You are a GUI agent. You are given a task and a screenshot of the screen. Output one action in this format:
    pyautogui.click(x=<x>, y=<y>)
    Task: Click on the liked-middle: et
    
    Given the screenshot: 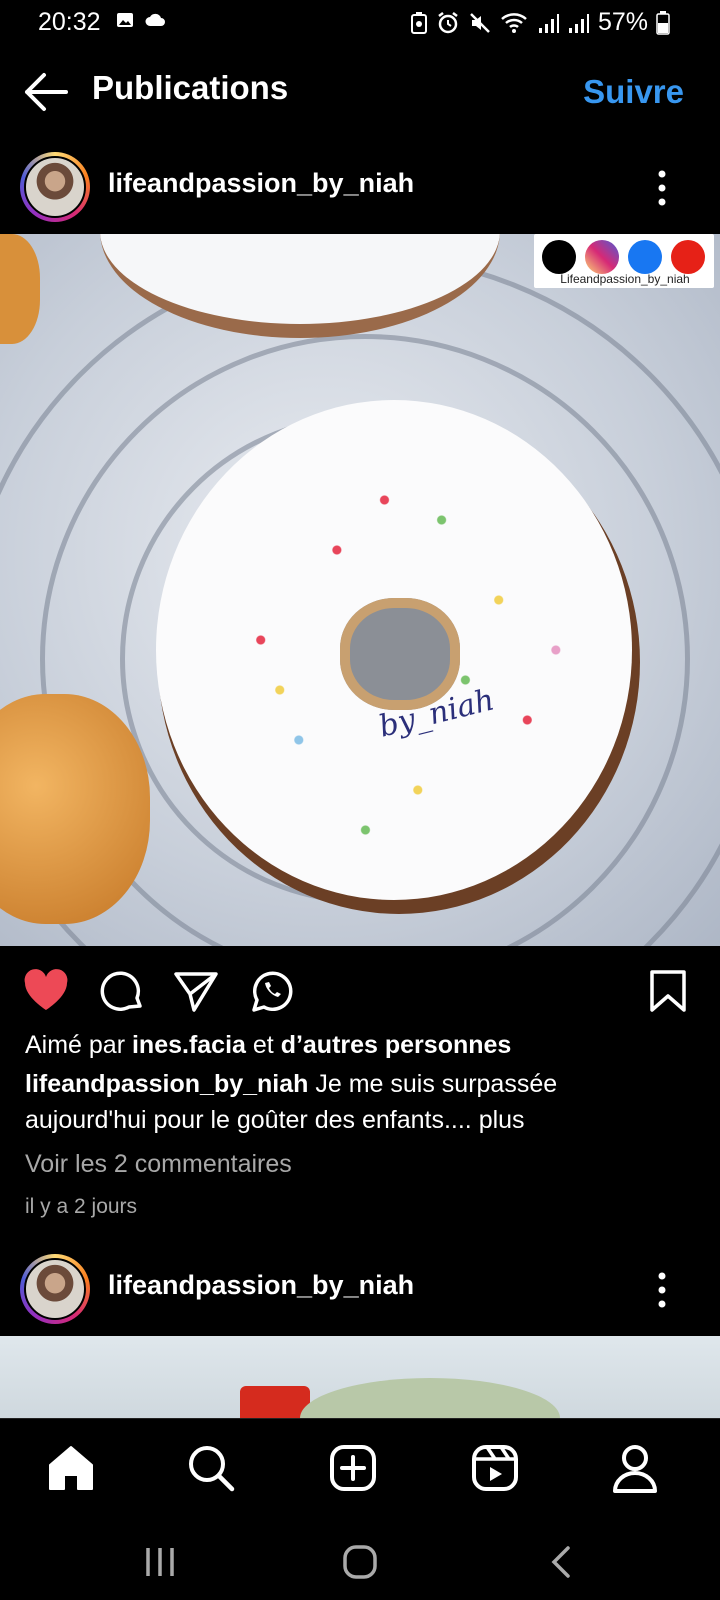 What is the action you would take?
    pyautogui.click(x=263, y=1045)
    